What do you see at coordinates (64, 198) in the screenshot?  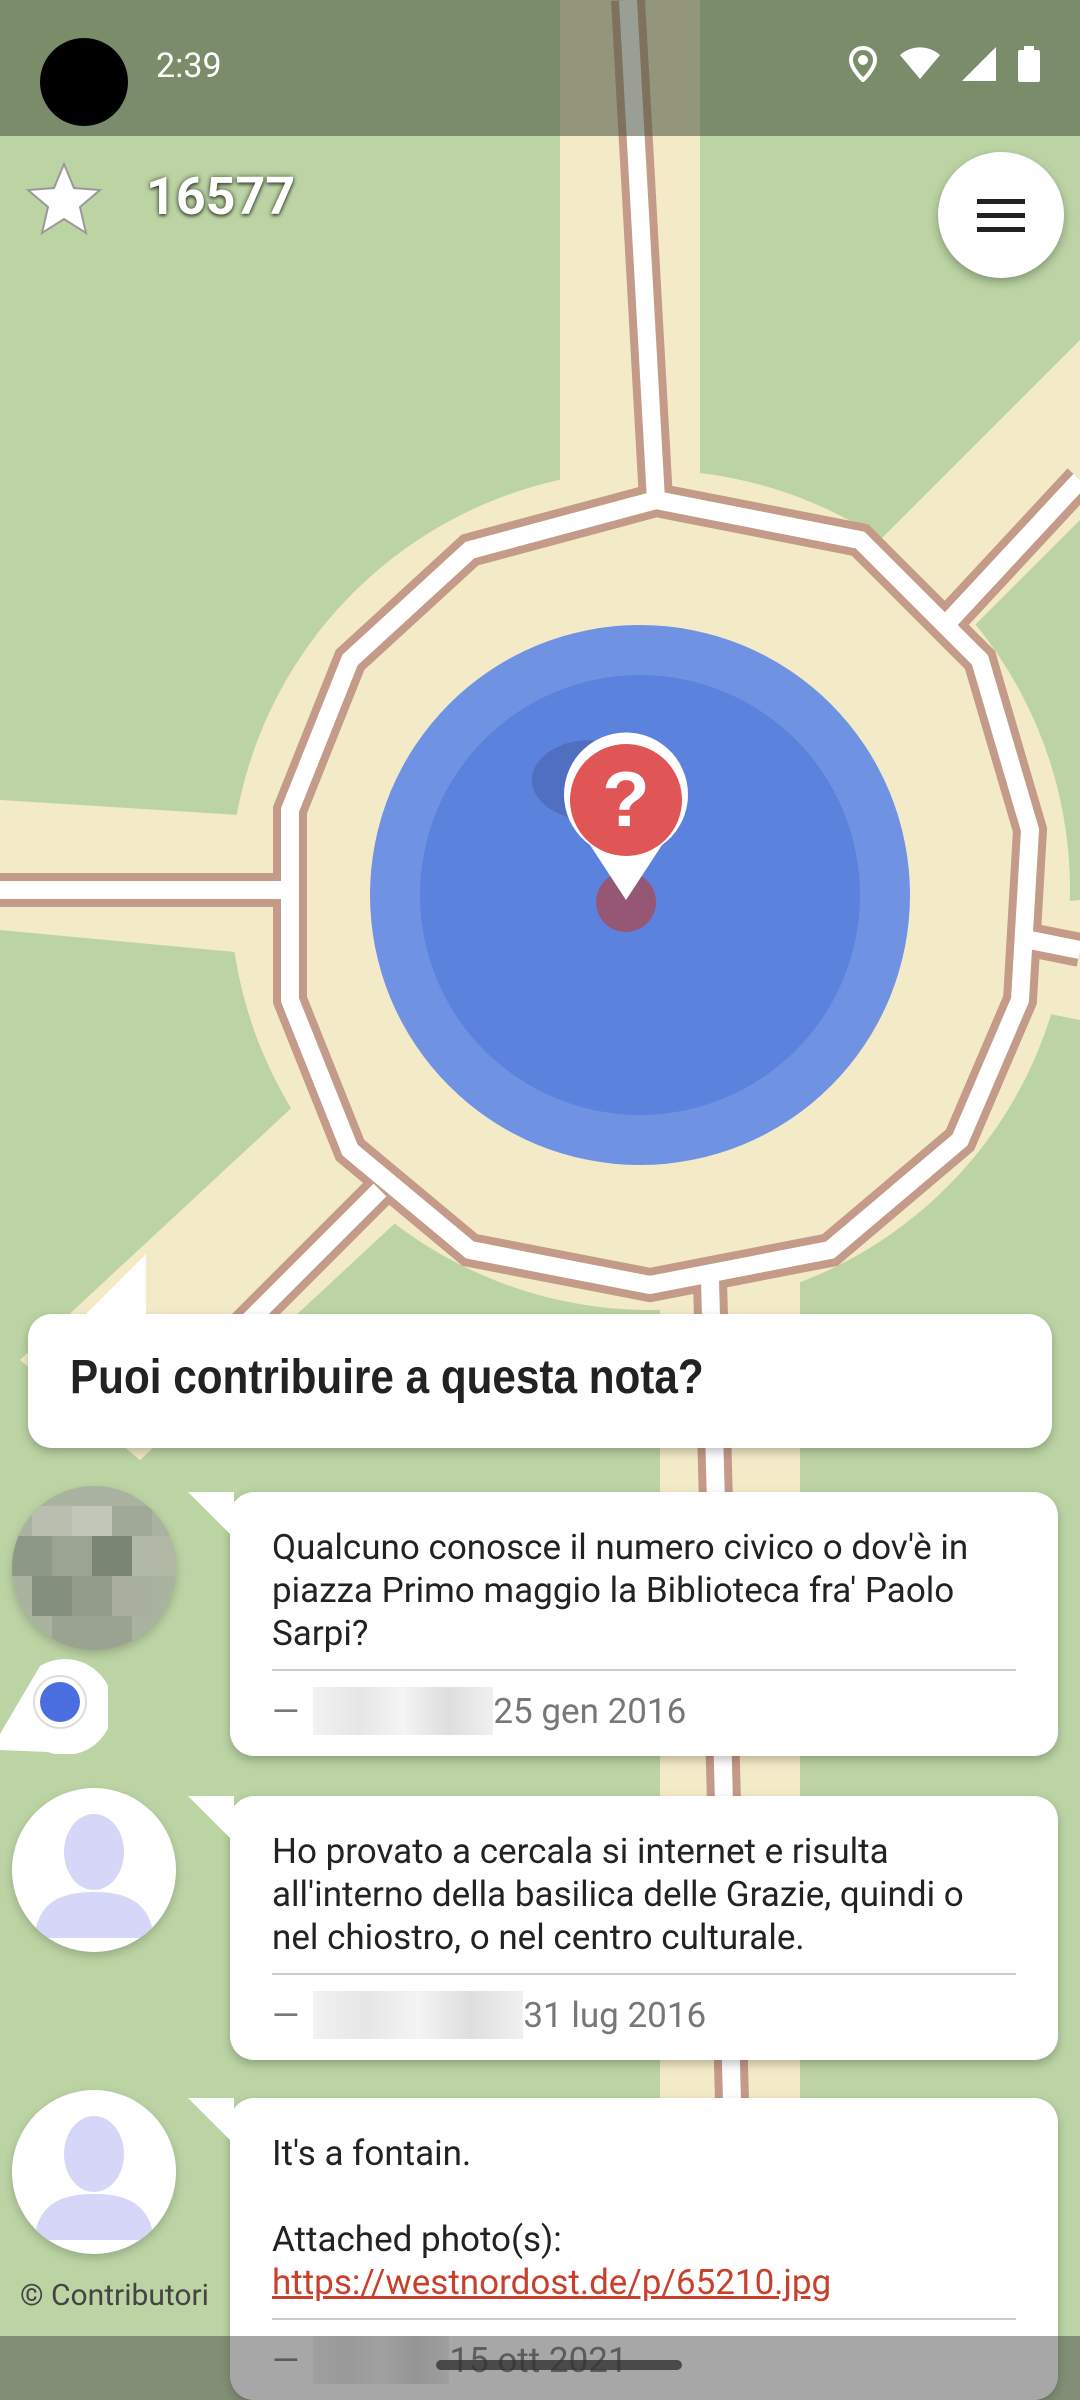 I see `star-icon` at bounding box center [64, 198].